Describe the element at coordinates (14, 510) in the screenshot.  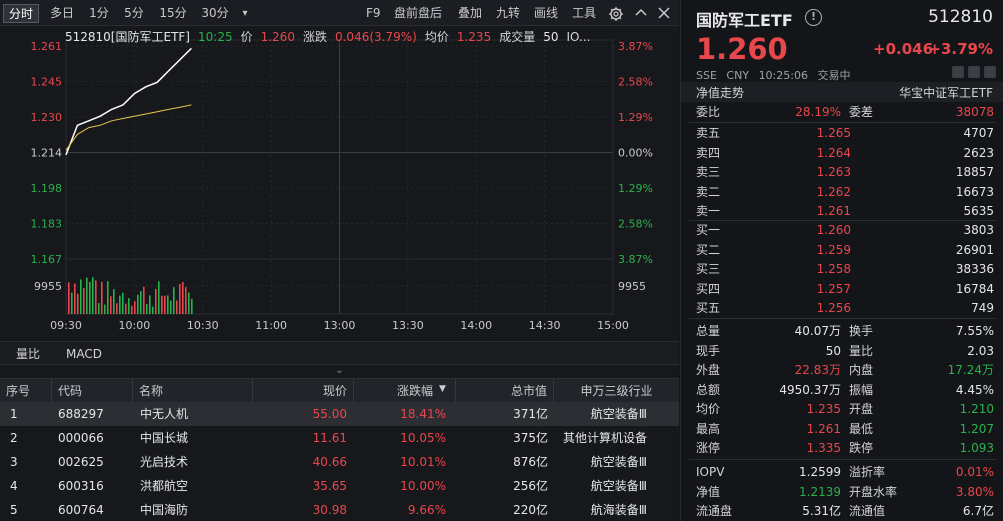
I see `row-no: 5` at that location.